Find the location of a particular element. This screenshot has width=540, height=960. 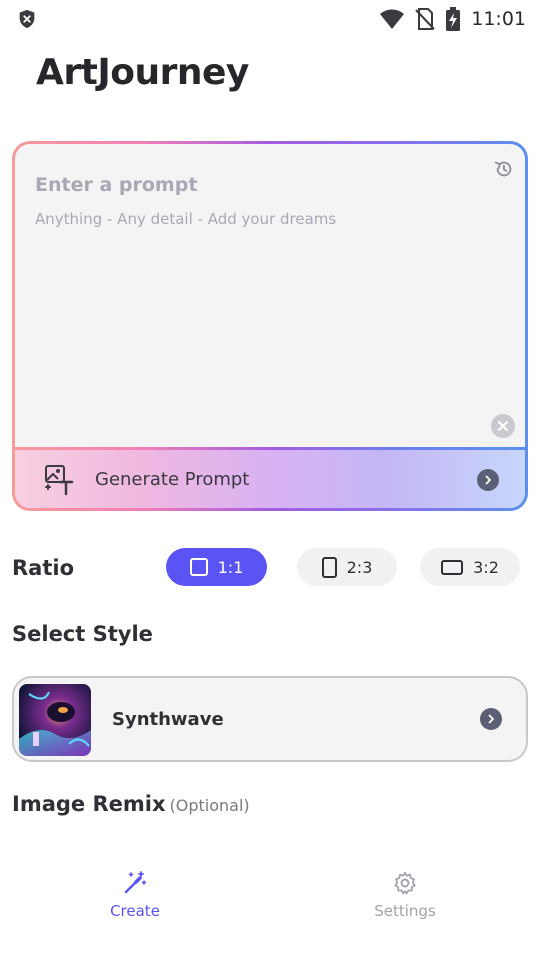

ratio-option-label: 3:2 is located at coordinates (486, 567).